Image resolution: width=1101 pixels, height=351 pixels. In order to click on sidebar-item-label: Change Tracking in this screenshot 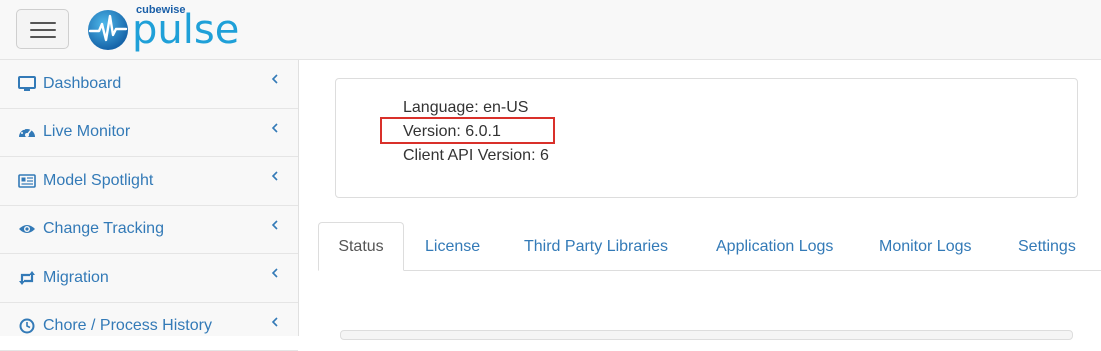, I will do `click(103, 229)`.